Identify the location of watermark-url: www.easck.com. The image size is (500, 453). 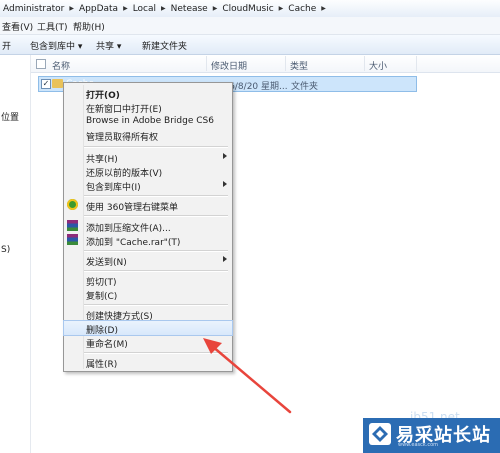
(418, 445).